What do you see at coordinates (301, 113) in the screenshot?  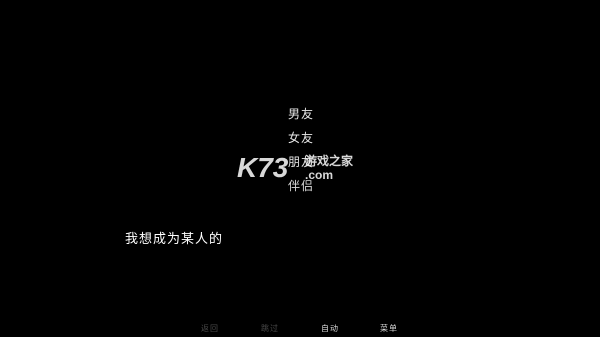 I see `choice-boyfriend: 男友` at bounding box center [301, 113].